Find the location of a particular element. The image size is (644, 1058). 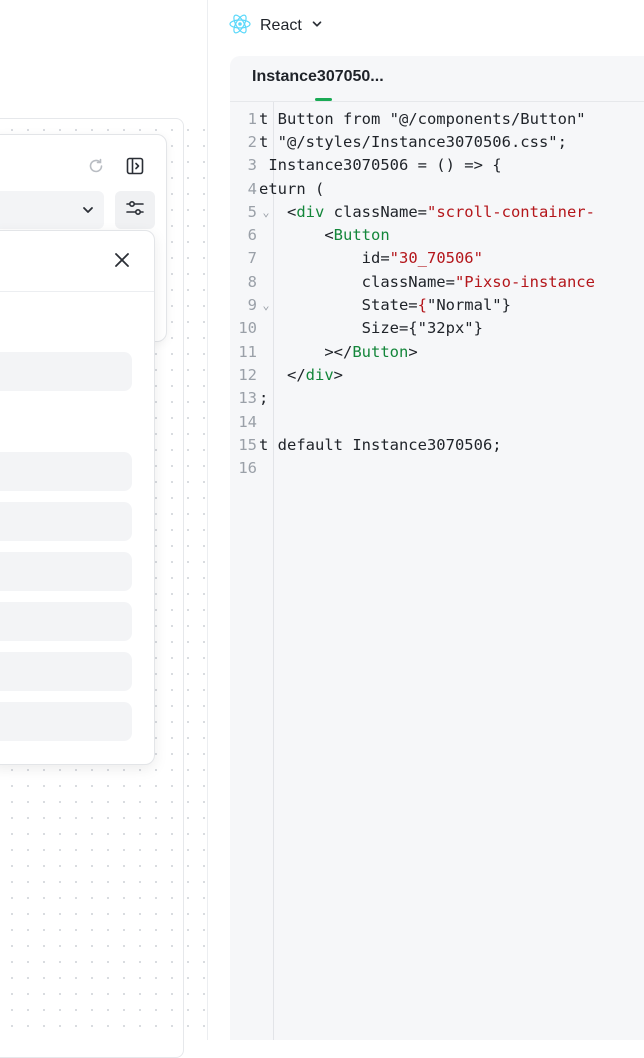

sliders-icon is located at coordinates (135, 210).